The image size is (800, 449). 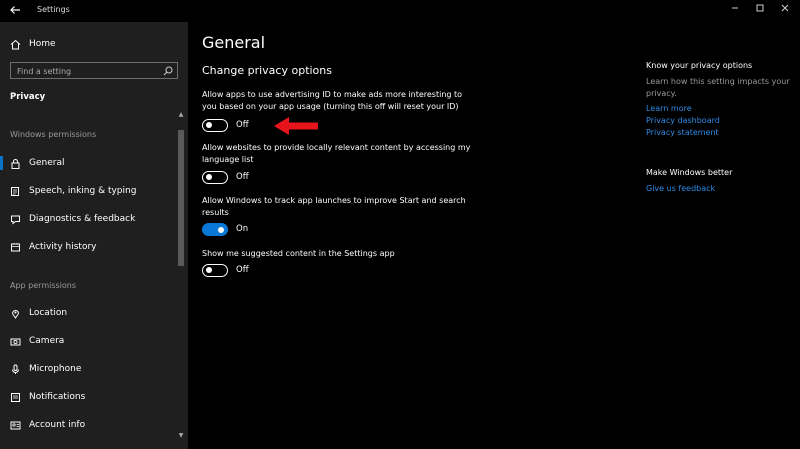 I want to click on scroll-down-icon: ▼, so click(x=181, y=436).